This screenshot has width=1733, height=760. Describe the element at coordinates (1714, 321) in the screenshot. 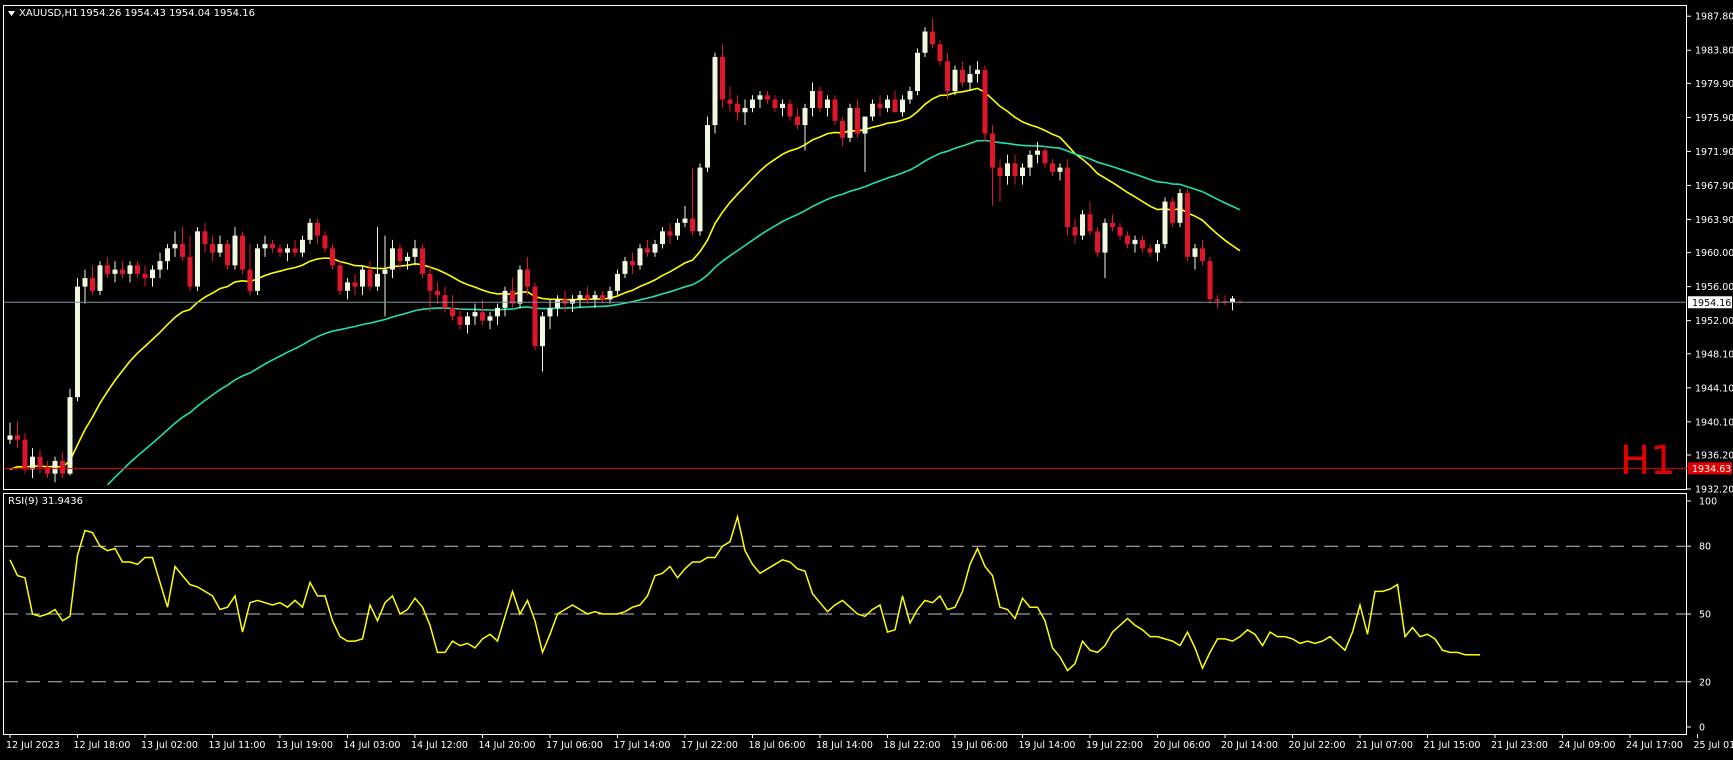

I see `price-tick-label: 1952.00` at that location.